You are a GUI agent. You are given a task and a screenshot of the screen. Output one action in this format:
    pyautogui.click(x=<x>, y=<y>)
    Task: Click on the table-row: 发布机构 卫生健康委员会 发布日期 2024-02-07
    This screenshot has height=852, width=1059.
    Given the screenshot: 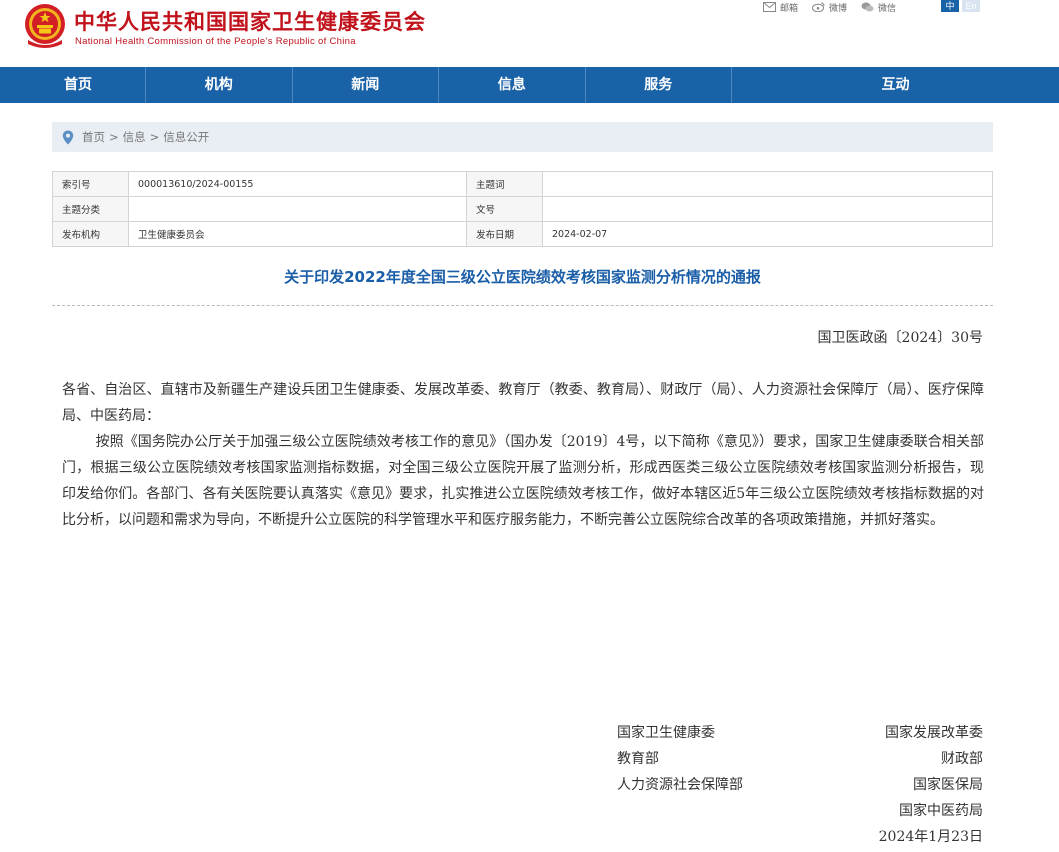 What is the action you would take?
    pyautogui.click(x=522, y=234)
    